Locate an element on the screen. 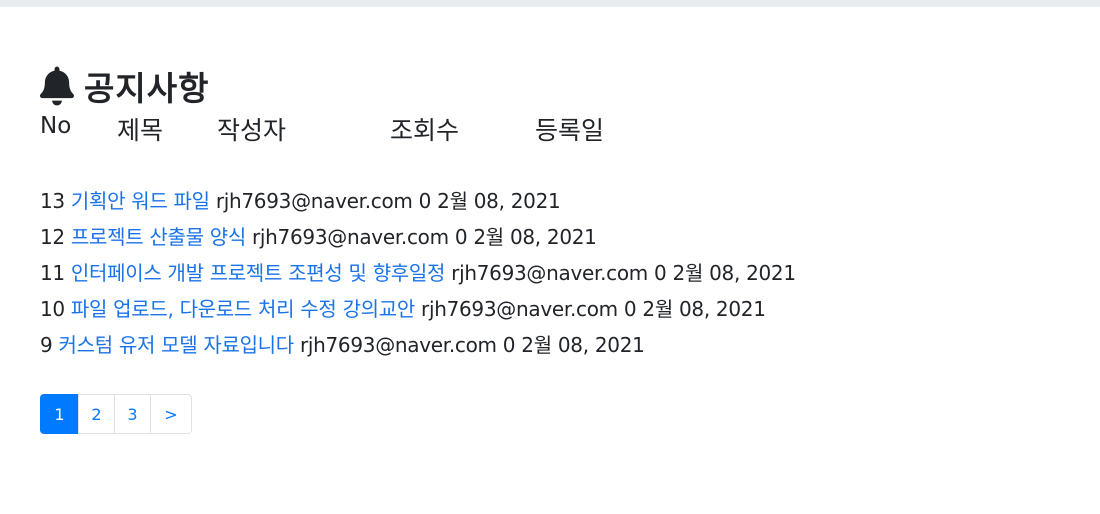 This screenshot has height=514, width=1100. column-date: 등록일 is located at coordinates (570, 130).